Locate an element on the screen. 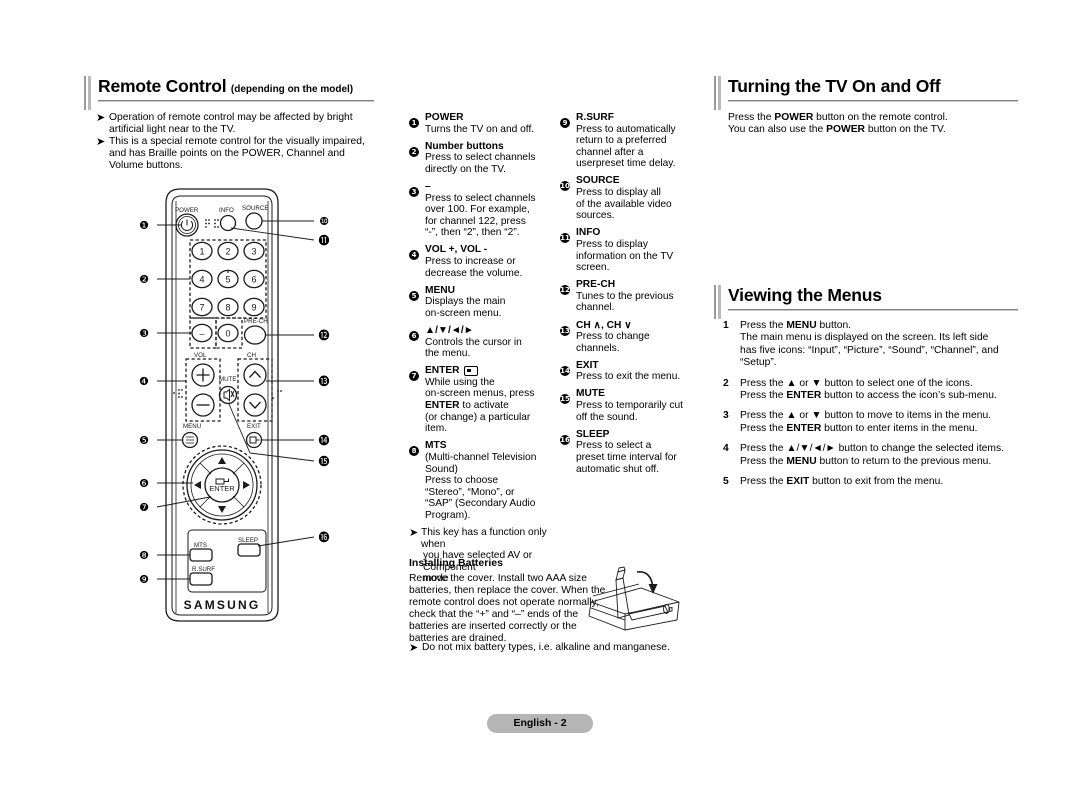 The image size is (1080, 796). menu-step-line: Press the MENU button. is located at coordinates (874, 326).